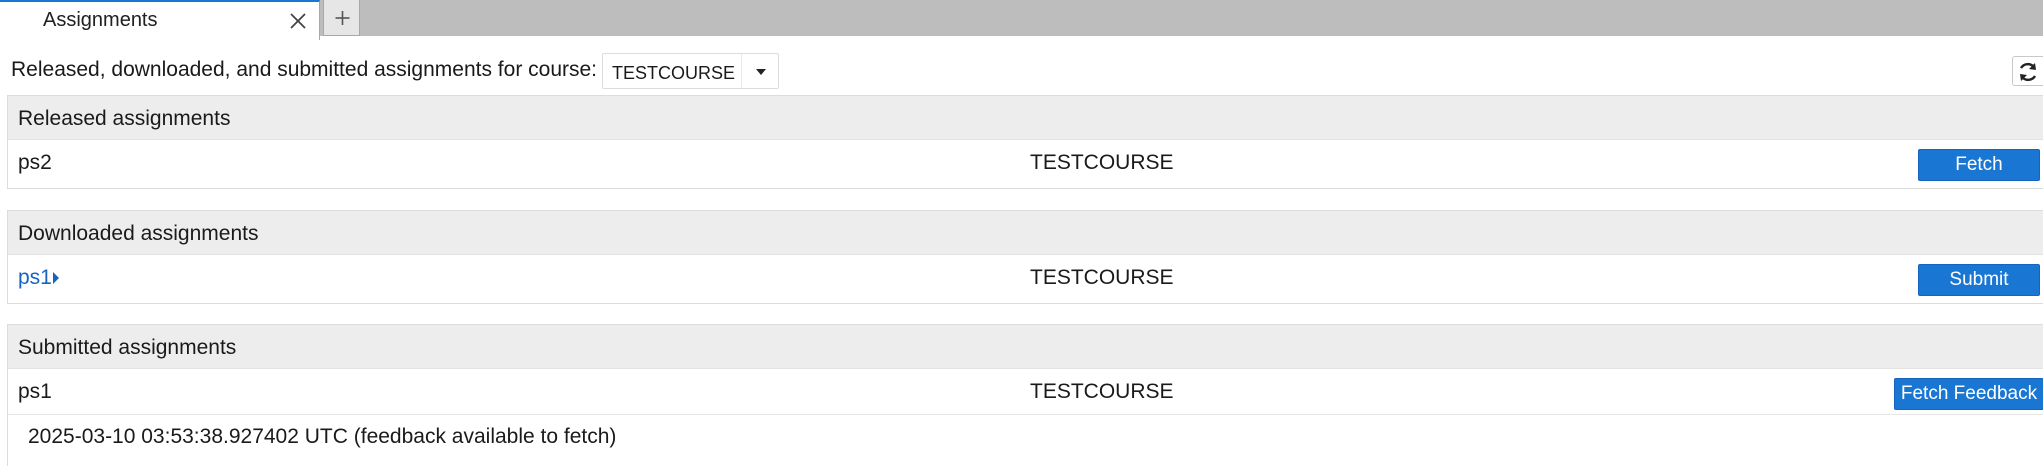  I want to click on dropdown-divider, so click(741, 71).